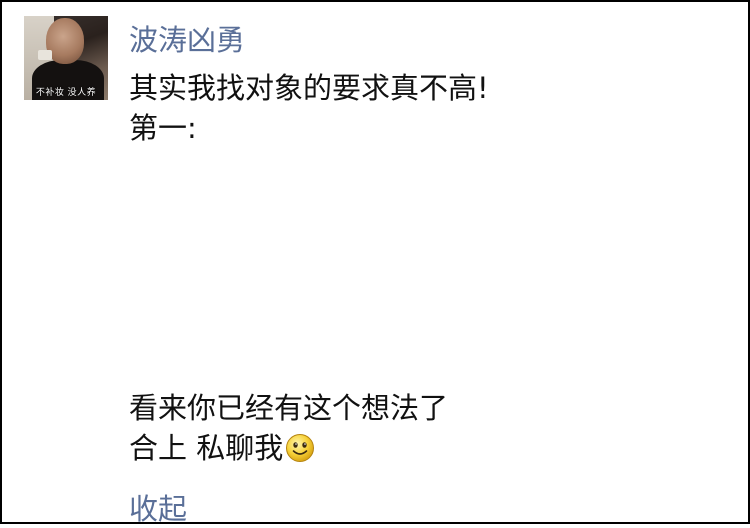  I want to click on message-line-3: 看来你已经有这个想法了, so click(289, 408).